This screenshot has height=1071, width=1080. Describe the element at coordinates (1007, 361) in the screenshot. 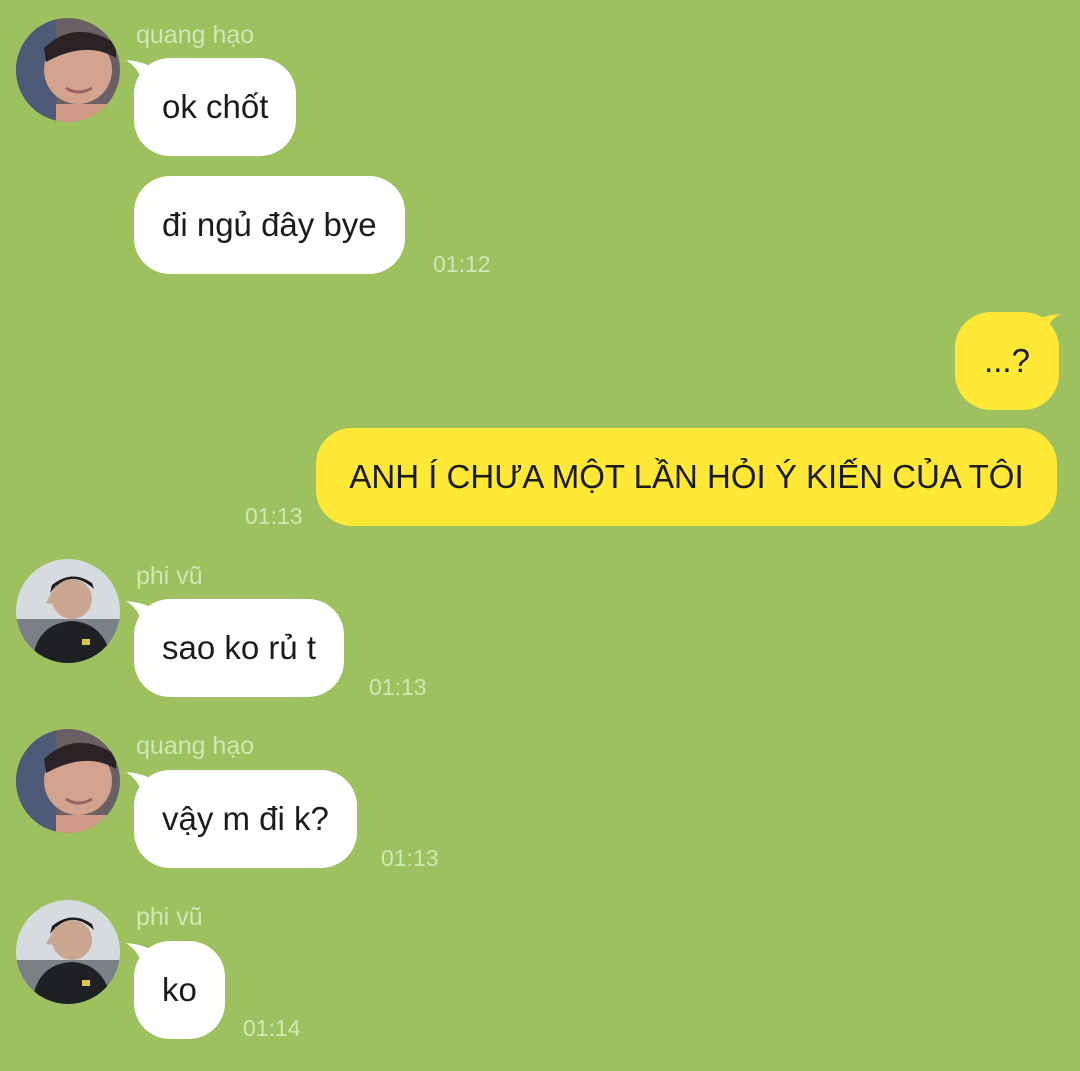

I see `message-bubble: ...?` at that location.